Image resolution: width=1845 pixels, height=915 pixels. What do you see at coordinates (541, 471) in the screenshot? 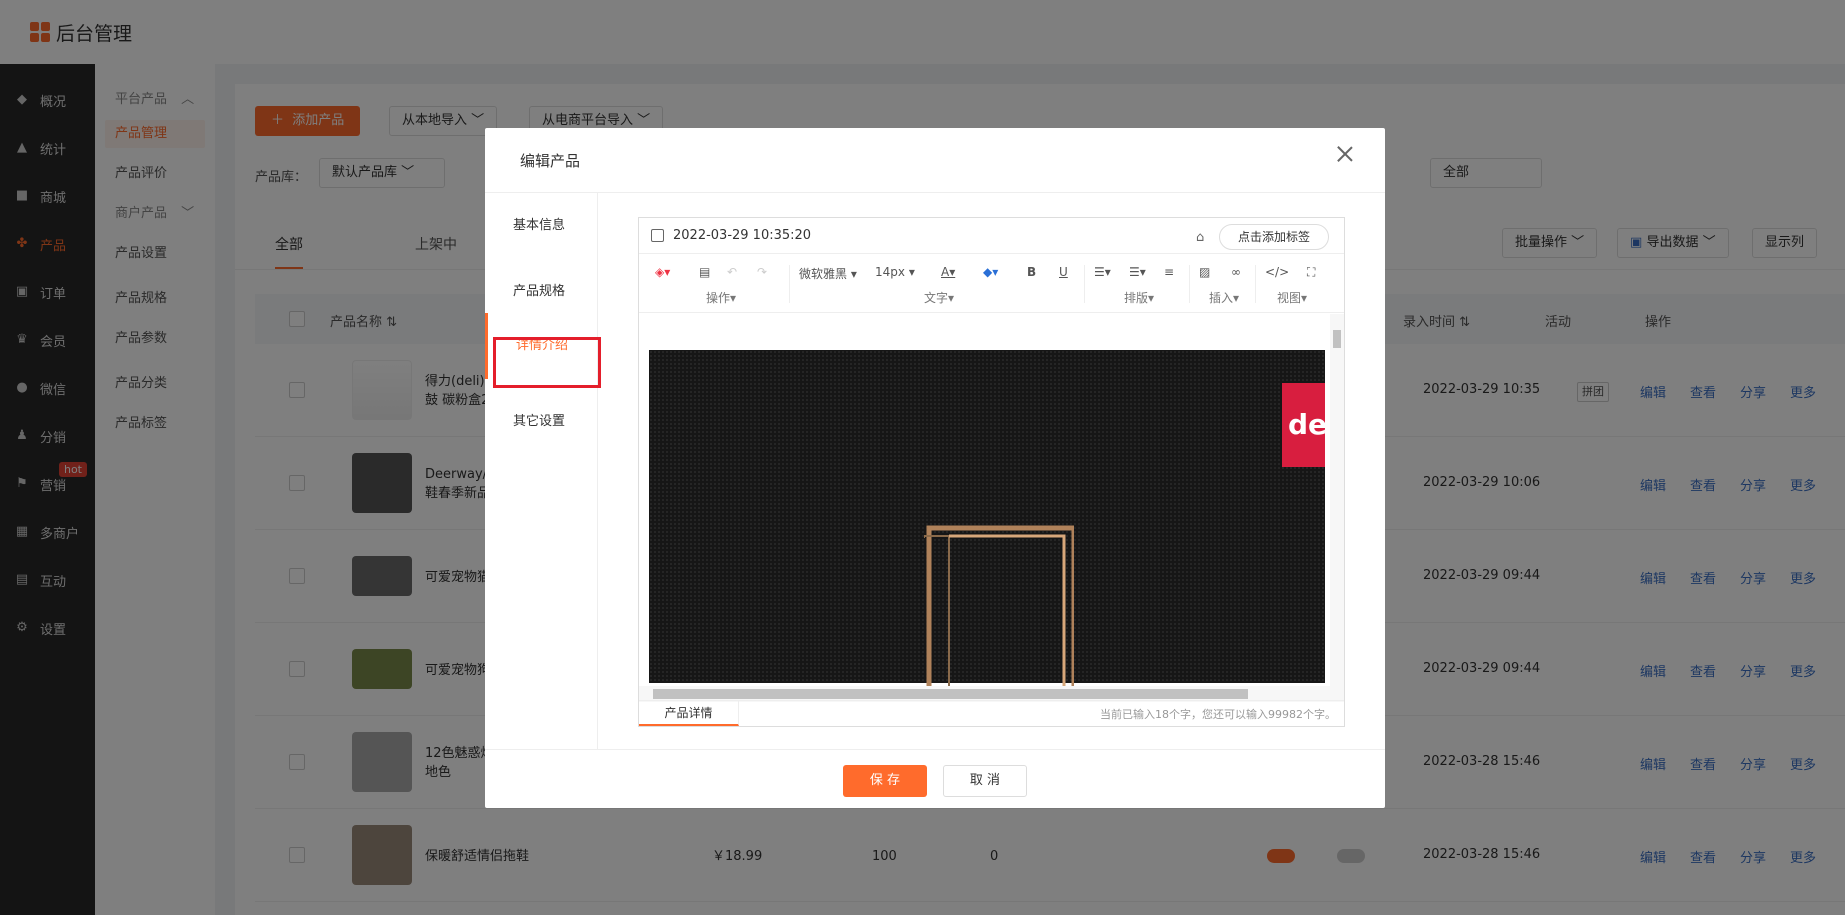
I see `modal-nav: 基本信息 产品规格 详情介绍 其它设置` at bounding box center [541, 471].